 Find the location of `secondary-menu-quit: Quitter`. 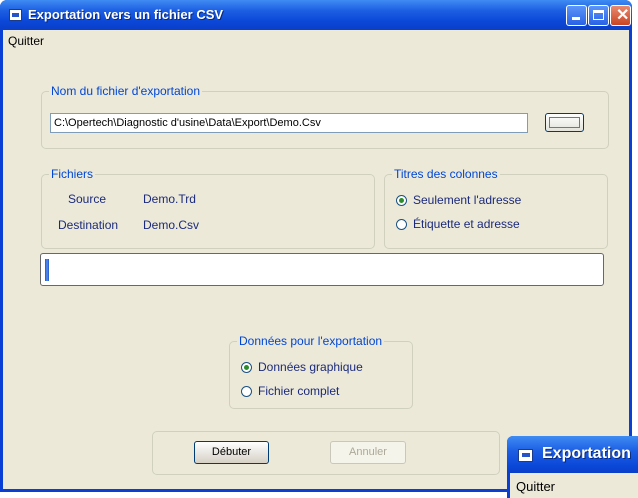

secondary-menu-quit: Quitter is located at coordinates (535, 486).